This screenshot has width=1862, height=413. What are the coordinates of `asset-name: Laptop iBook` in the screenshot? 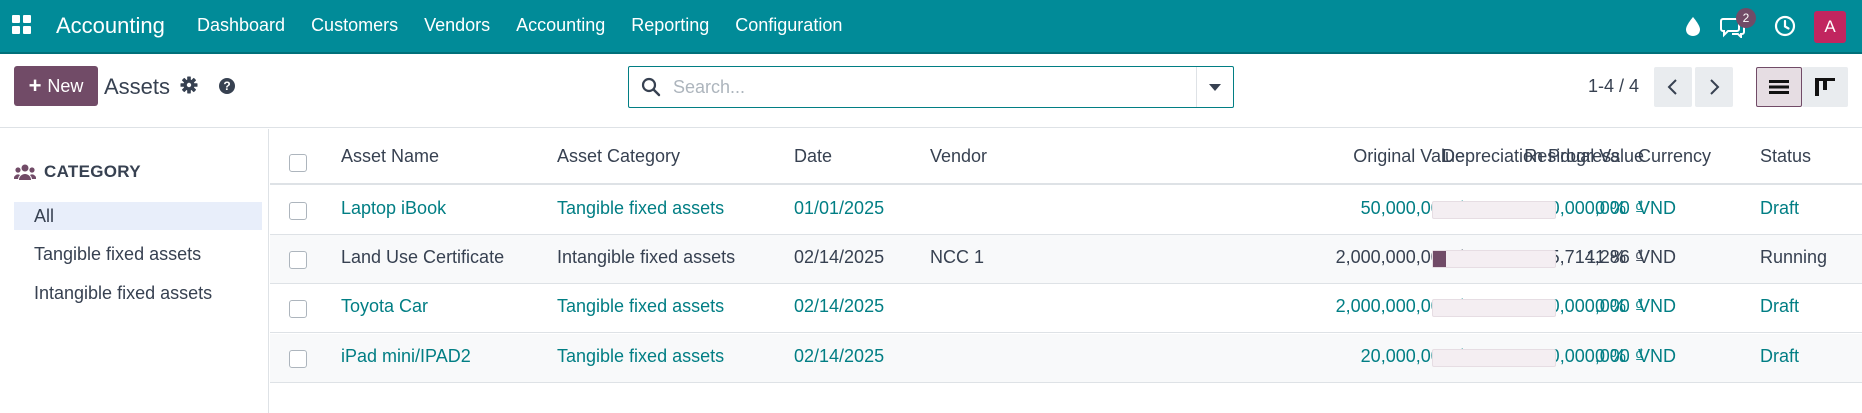 It's located at (393, 208).